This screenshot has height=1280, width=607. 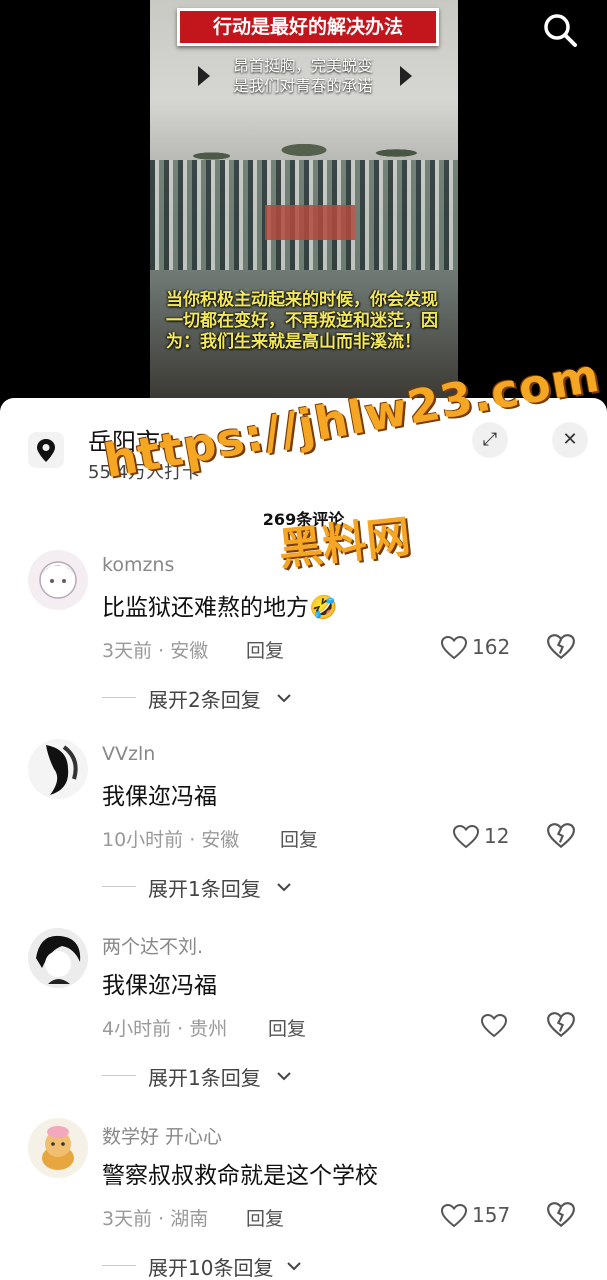 I want to click on location-checkins: 55.4万人打卡, so click(x=144, y=472).